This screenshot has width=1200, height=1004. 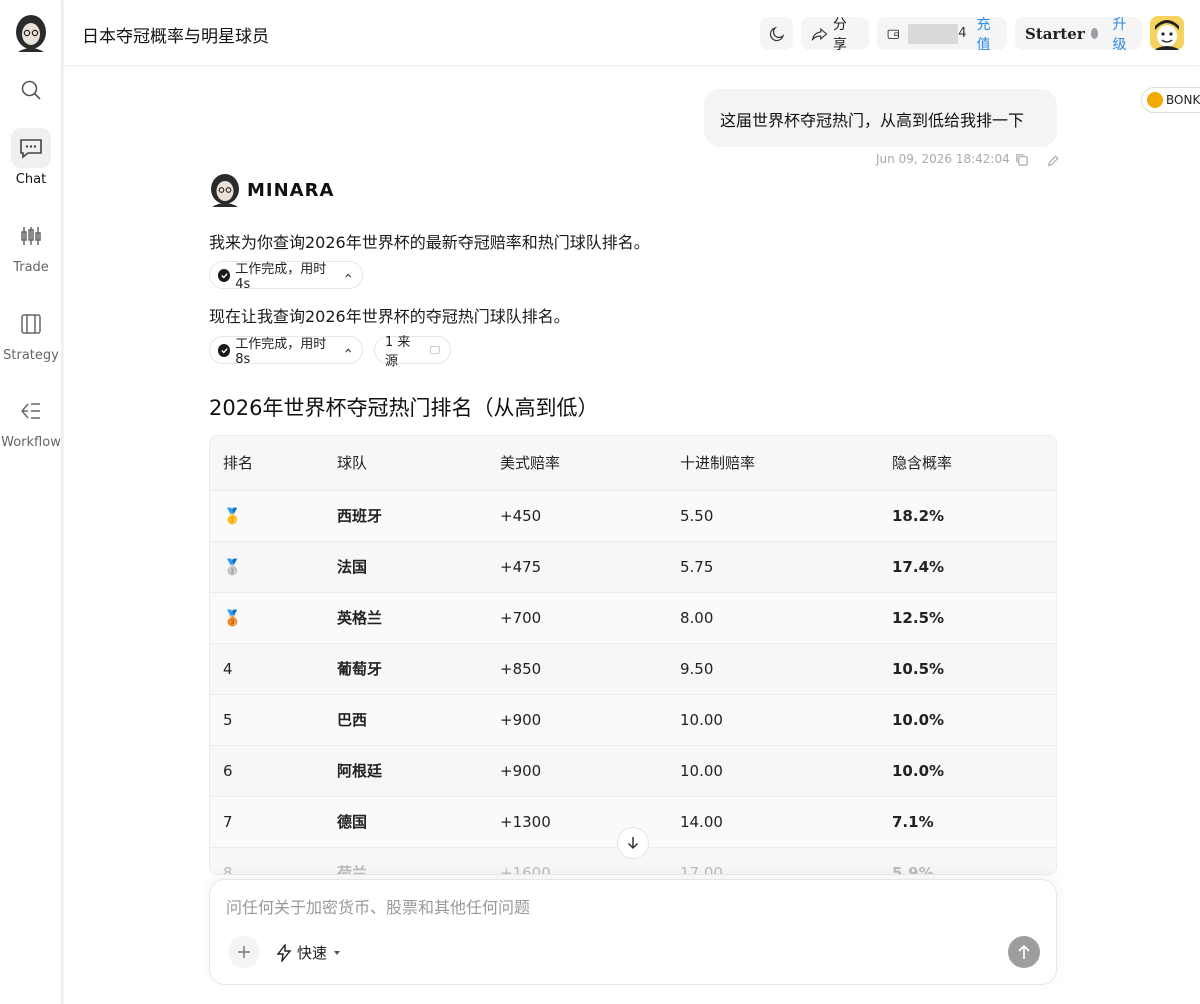 What do you see at coordinates (1122, 34) in the screenshot?
I see `upgrade-link: 升级` at bounding box center [1122, 34].